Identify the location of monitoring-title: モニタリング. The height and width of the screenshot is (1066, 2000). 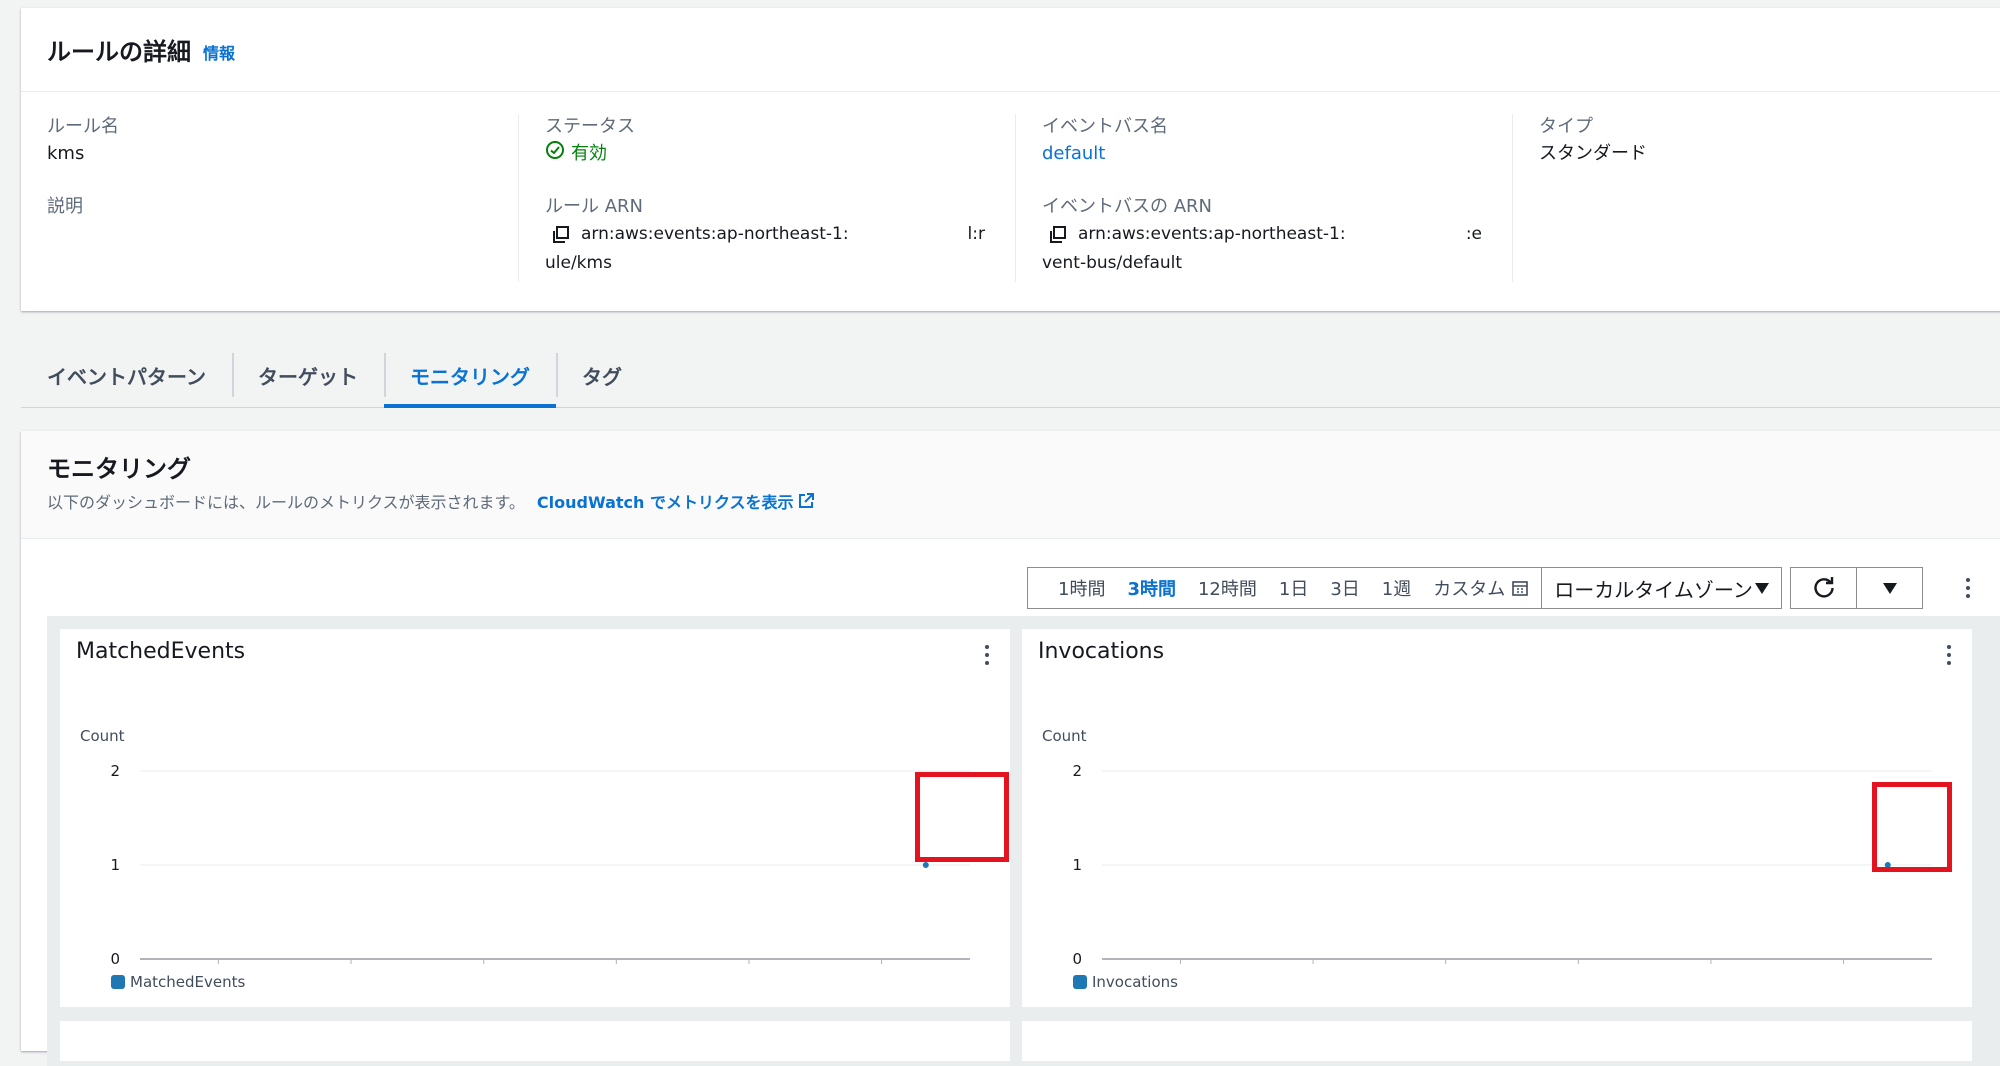
(119, 469).